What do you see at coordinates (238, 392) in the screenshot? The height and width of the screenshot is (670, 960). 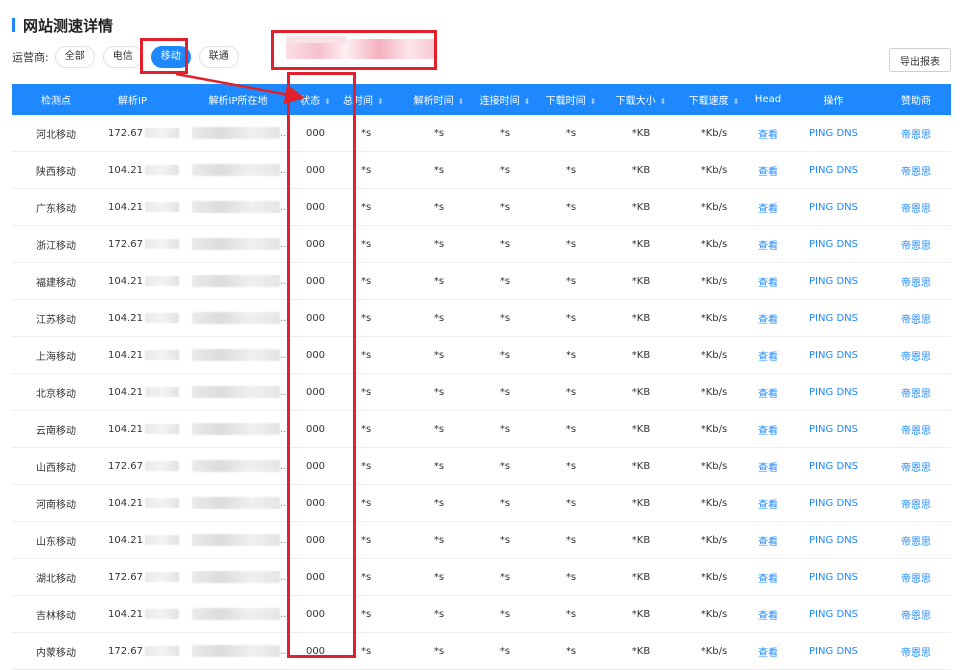 I see `cell-ip-location: ..` at bounding box center [238, 392].